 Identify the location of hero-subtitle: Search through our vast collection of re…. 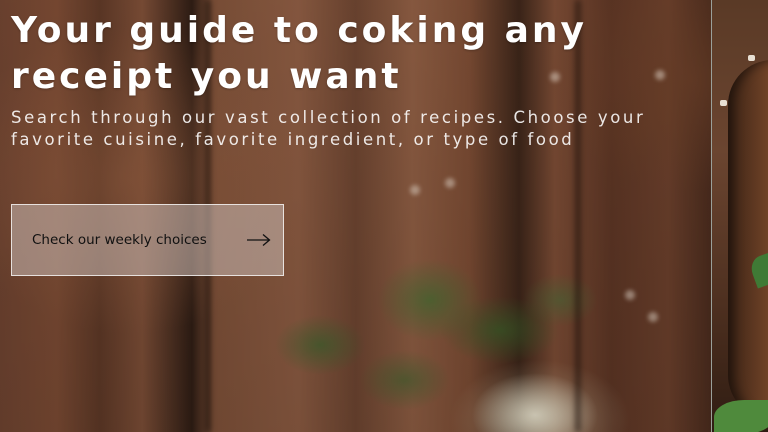
(328, 128).